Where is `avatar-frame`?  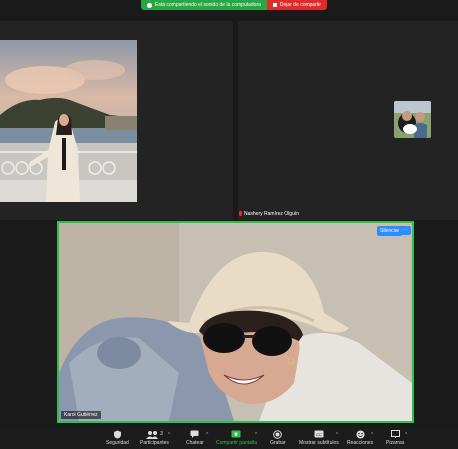
avatar-frame is located at coordinates (412, 119).